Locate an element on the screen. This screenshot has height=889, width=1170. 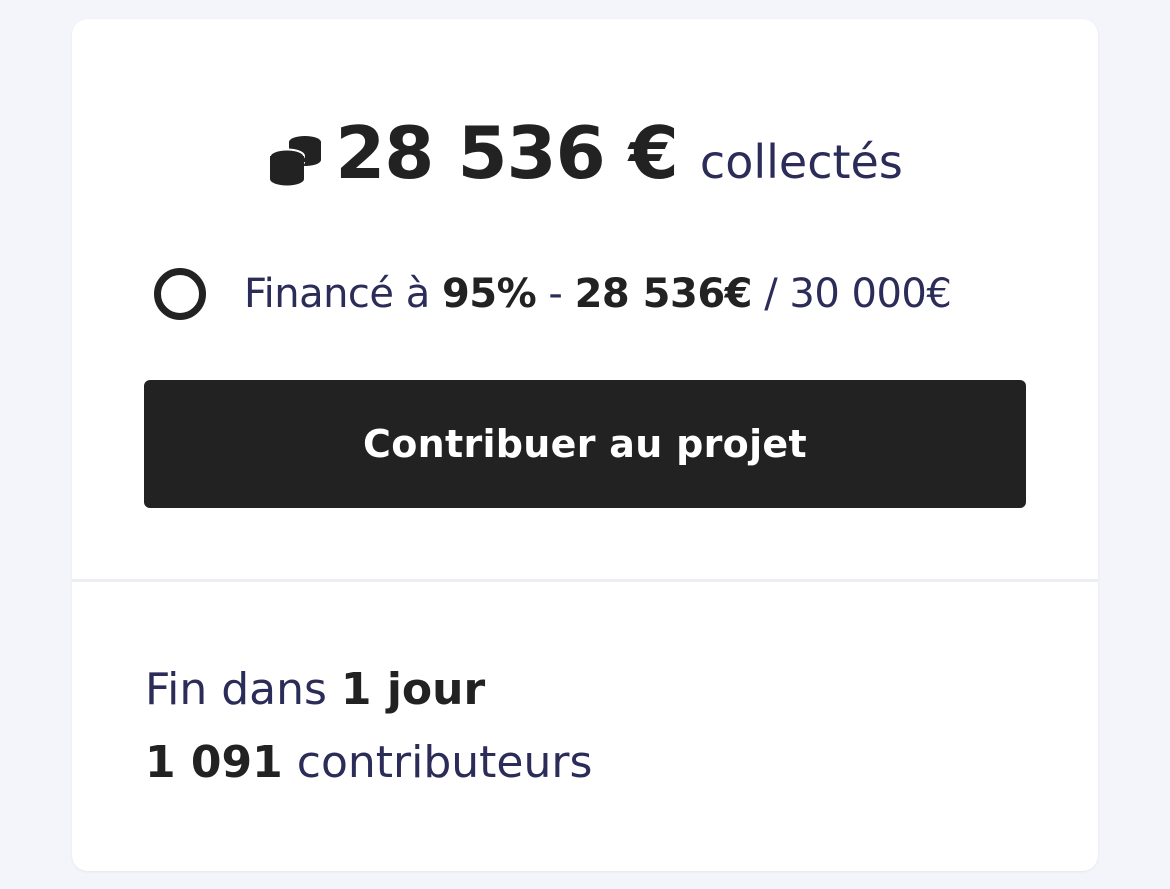
funding-percent: 95% is located at coordinates (489, 294).